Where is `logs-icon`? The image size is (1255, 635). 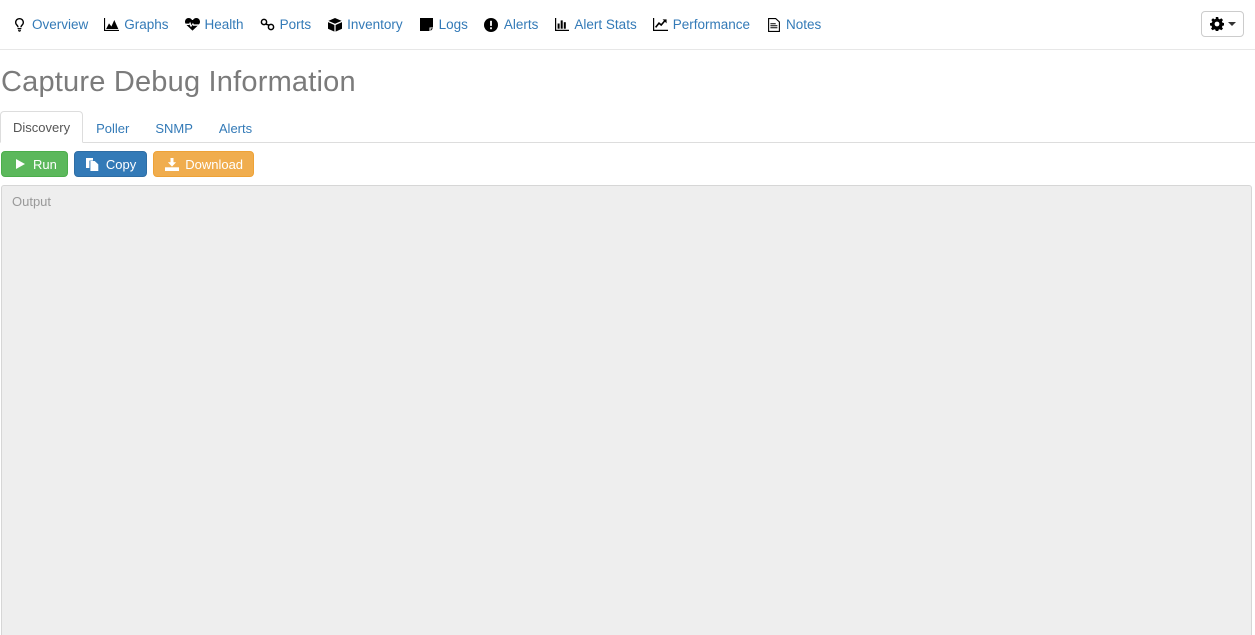 logs-icon is located at coordinates (426, 24).